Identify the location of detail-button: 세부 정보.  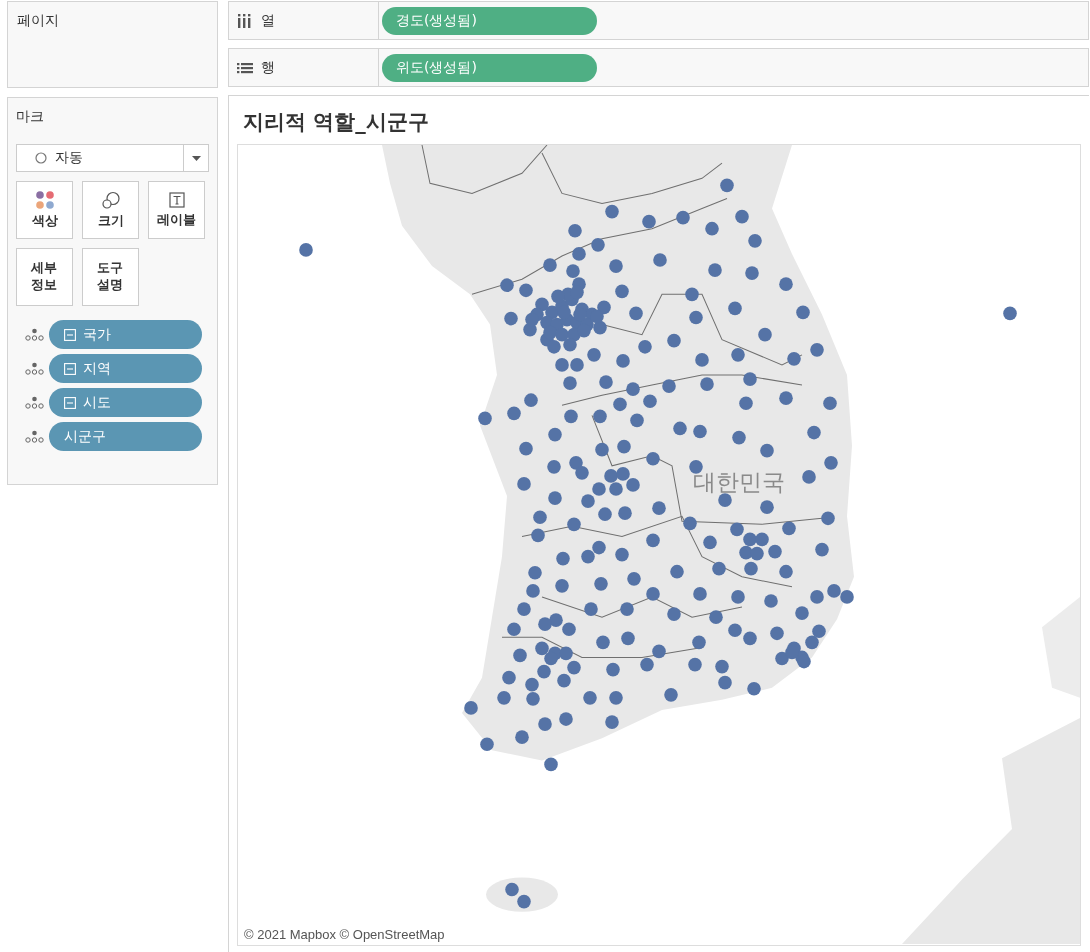
(44, 277).